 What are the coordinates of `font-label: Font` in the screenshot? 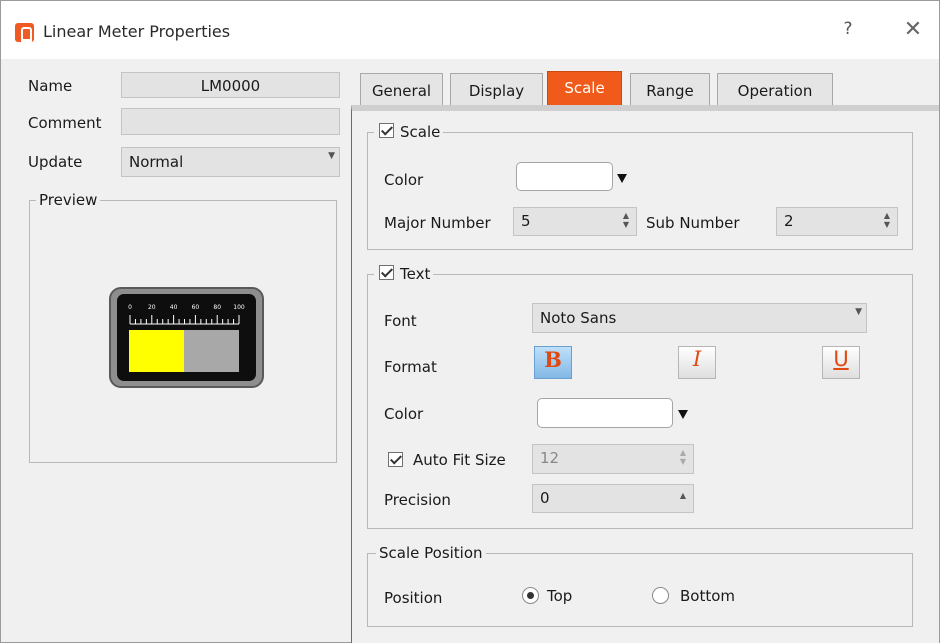 It's located at (400, 321).